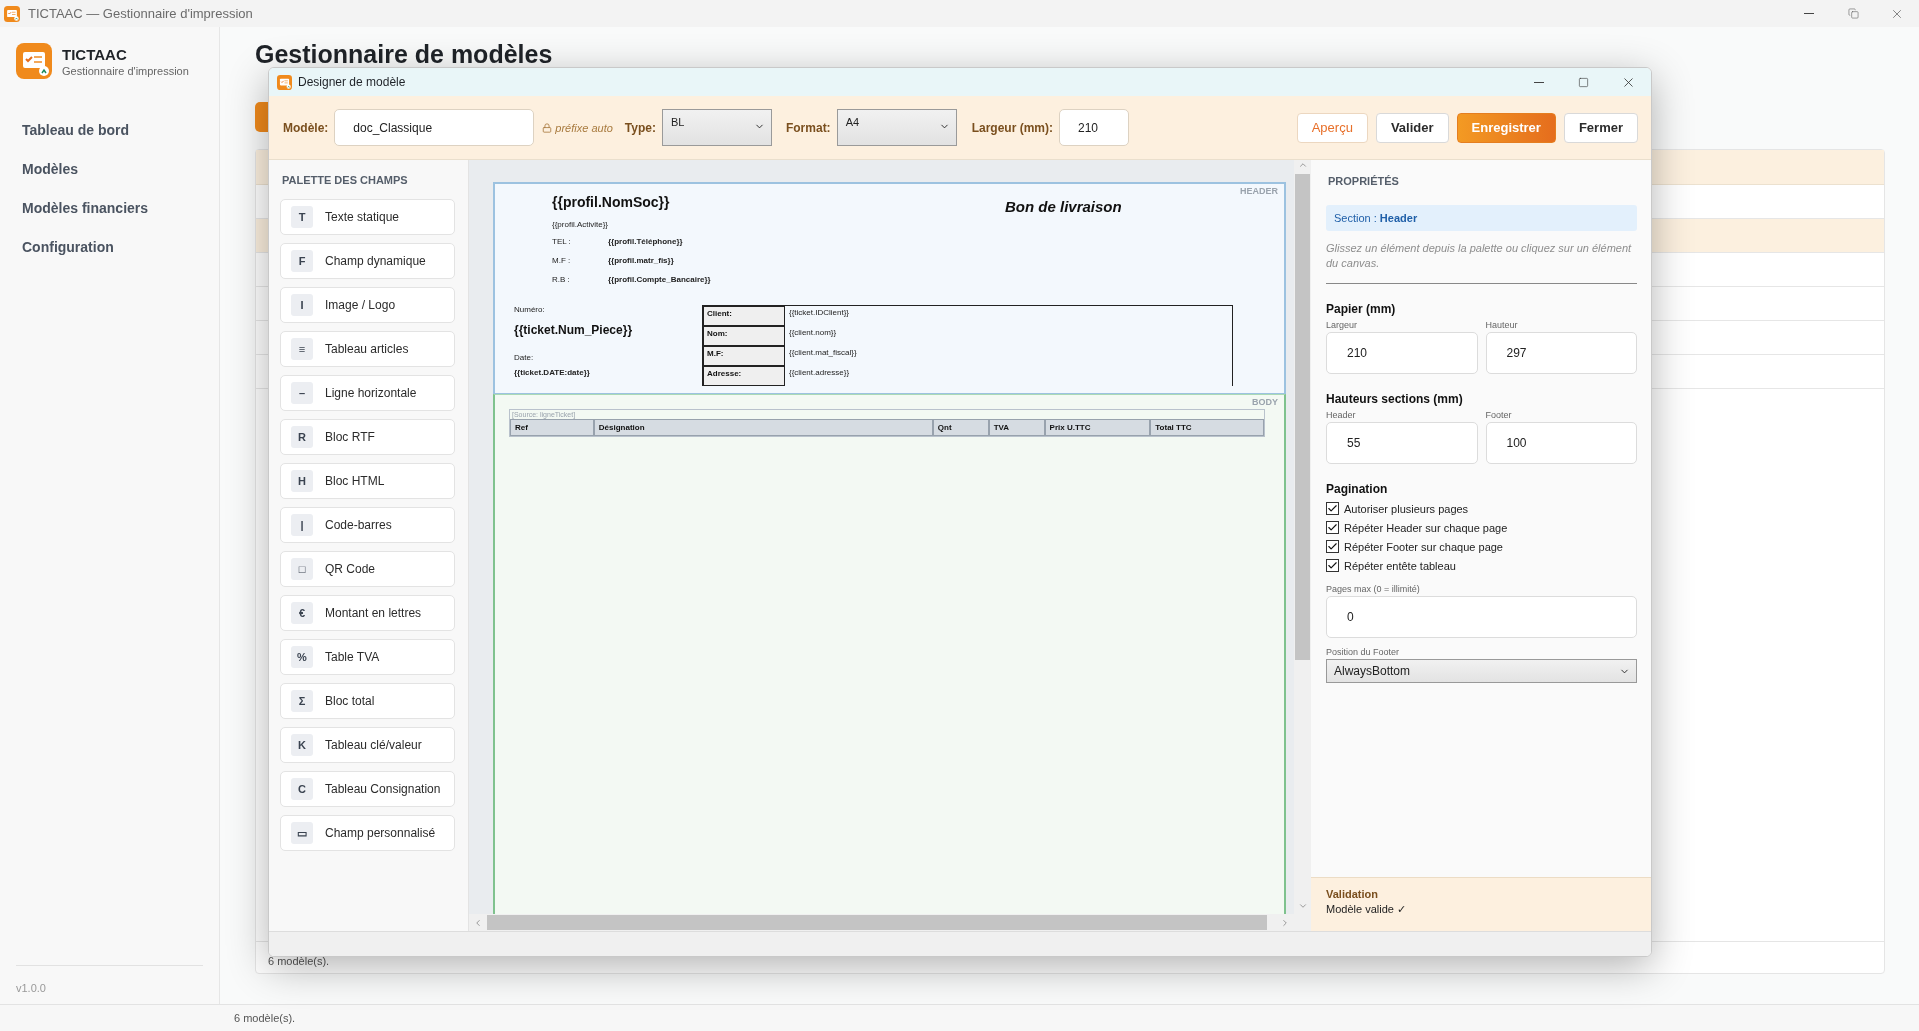 The height and width of the screenshot is (1031, 1919). I want to click on palette-item: K Tableau clé/valeur, so click(367, 745).